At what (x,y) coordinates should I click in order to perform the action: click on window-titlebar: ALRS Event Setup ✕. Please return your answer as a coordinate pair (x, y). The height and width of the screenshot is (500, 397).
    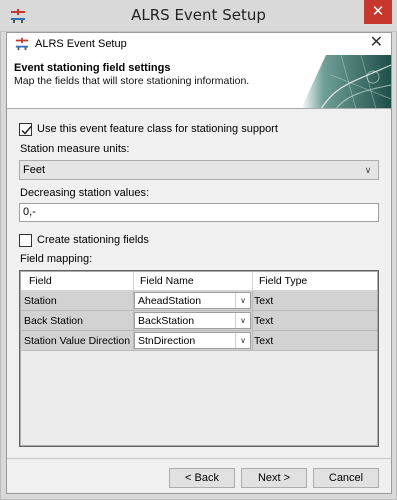
    Looking at the image, I should click on (198, 16).